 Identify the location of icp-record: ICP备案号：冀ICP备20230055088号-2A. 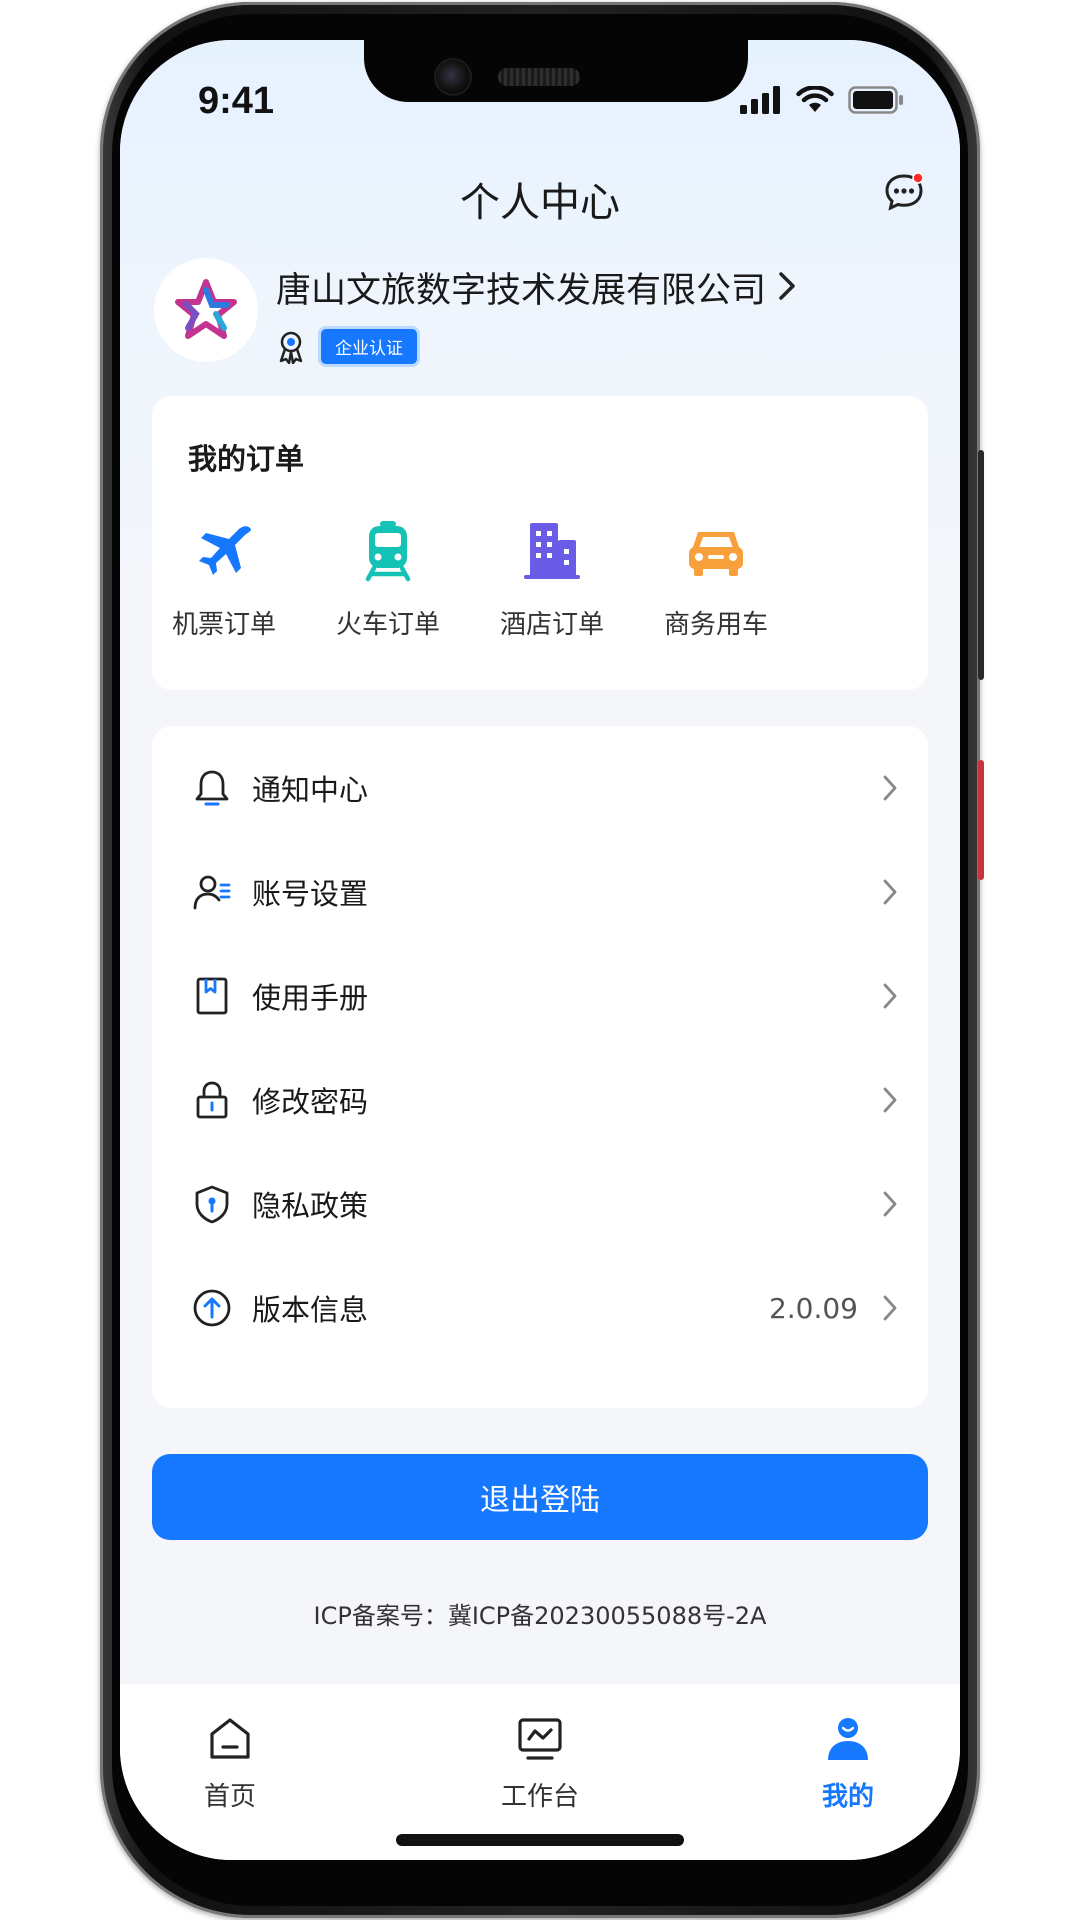
(540, 1616).